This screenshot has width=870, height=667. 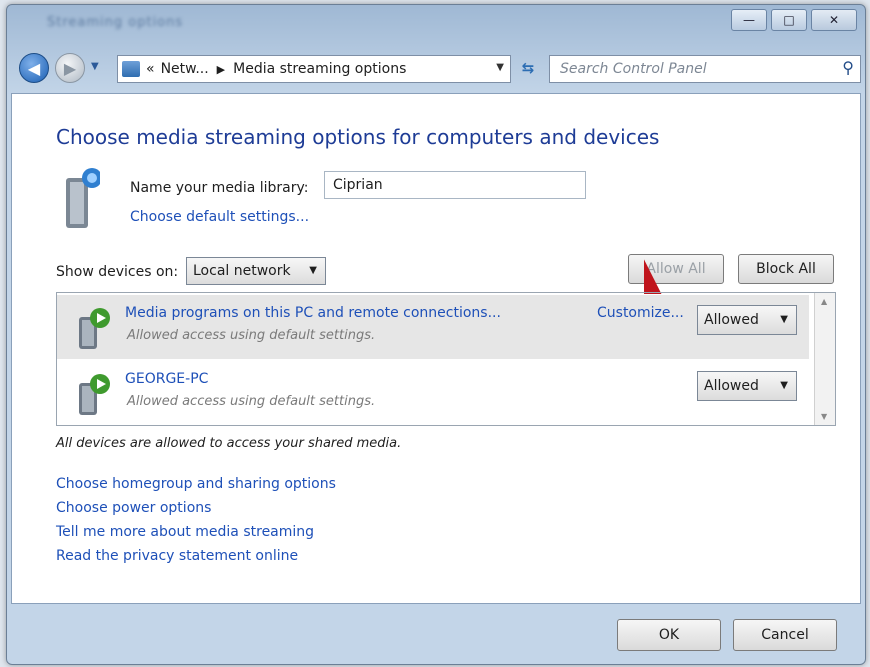 What do you see at coordinates (166, 379) in the screenshot?
I see `device-name-link: GEORGE-PC` at bounding box center [166, 379].